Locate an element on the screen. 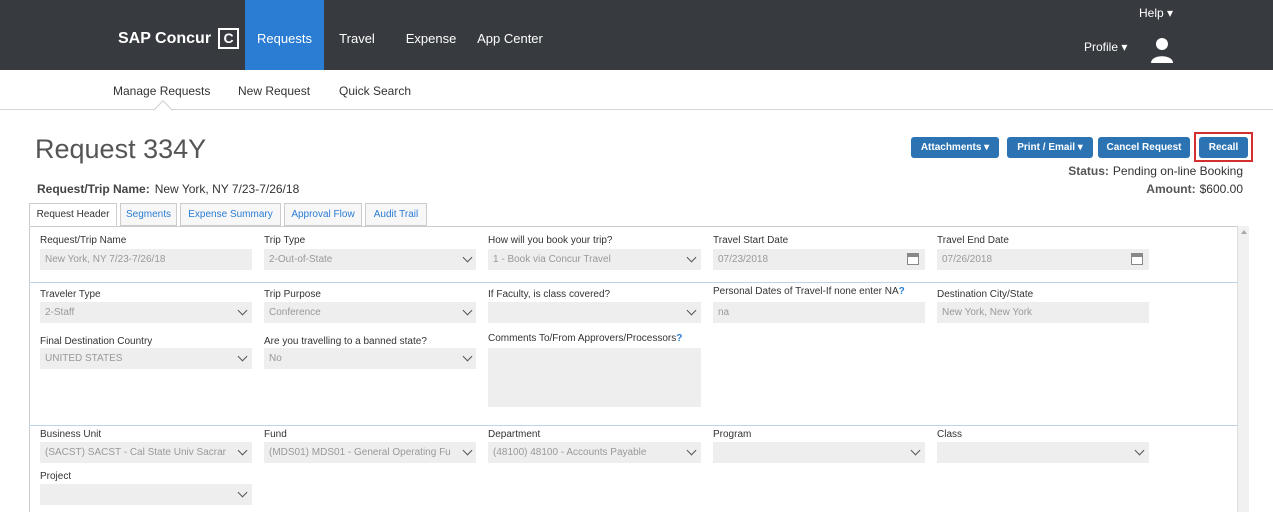  destination-input: New York, New York is located at coordinates (1043, 312).